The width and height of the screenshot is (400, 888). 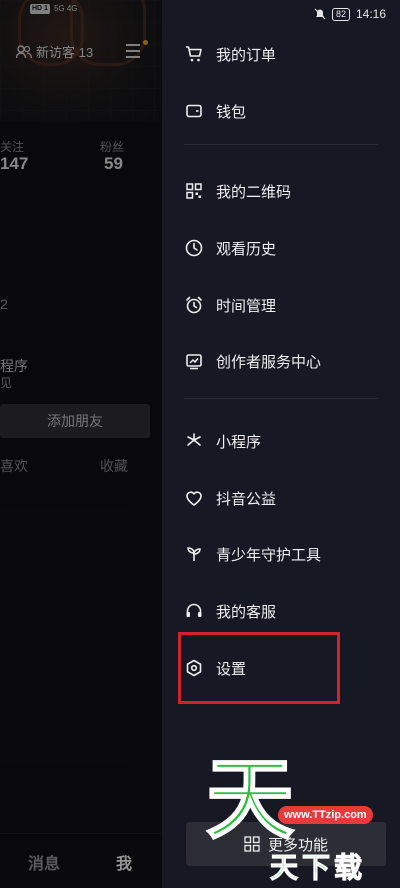 What do you see at coordinates (254, 192) in the screenshot?
I see `menu-item-label: 我的二维码` at bounding box center [254, 192].